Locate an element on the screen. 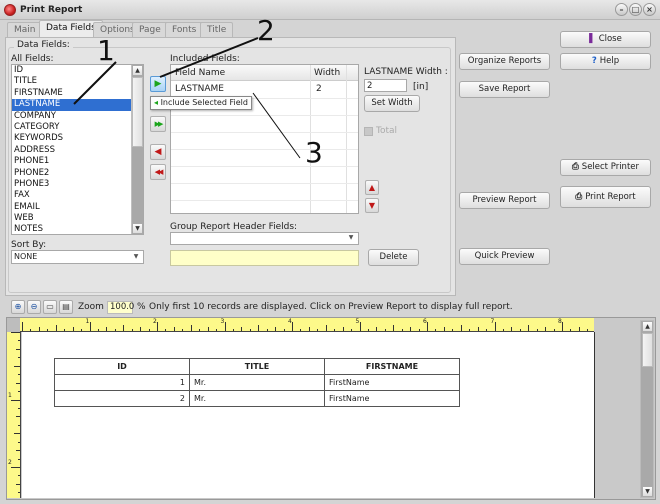 This screenshot has height=504, width=660. list-item: WEB is located at coordinates (77, 218).